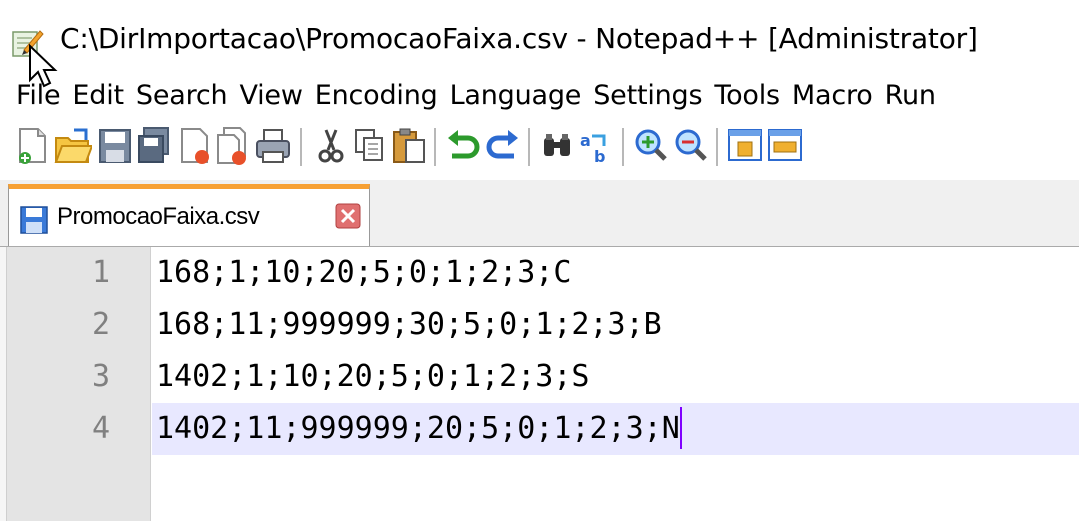  I want to click on sync-vertical-icon, so click(745, 146).